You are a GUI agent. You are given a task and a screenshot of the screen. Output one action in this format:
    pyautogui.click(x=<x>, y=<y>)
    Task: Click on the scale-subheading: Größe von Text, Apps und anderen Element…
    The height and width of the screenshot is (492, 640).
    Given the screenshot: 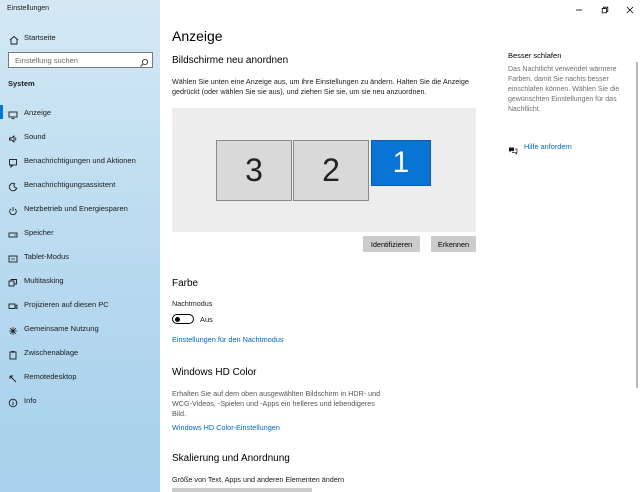 What is the action you would take?
    pyautogui.click(x=258, y=479)
    